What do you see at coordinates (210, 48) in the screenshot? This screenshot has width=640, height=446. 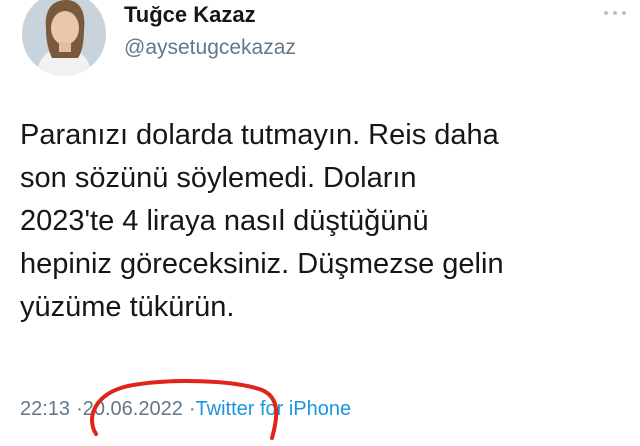 I see `user-handle: @aysetugcekazaz` at bounding box center [210, 48].